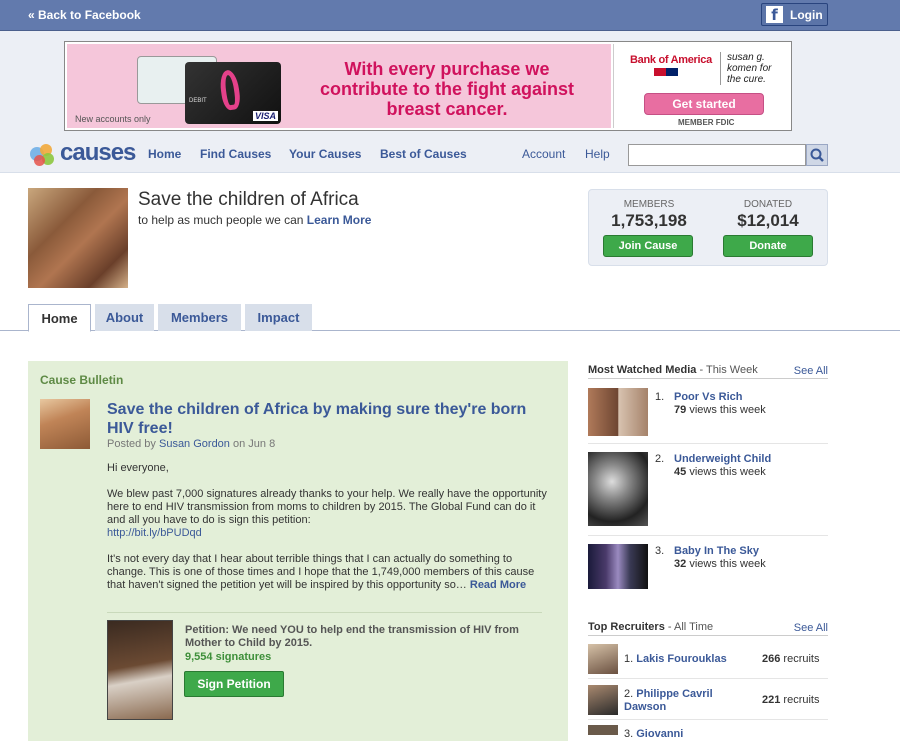 The height and width of the screenshot is (741, 900). What do you see at coordinates (234, 684) in the screenshot?
I see `sign-petition-button: Sign Petition` at bounding box center [234, 684].